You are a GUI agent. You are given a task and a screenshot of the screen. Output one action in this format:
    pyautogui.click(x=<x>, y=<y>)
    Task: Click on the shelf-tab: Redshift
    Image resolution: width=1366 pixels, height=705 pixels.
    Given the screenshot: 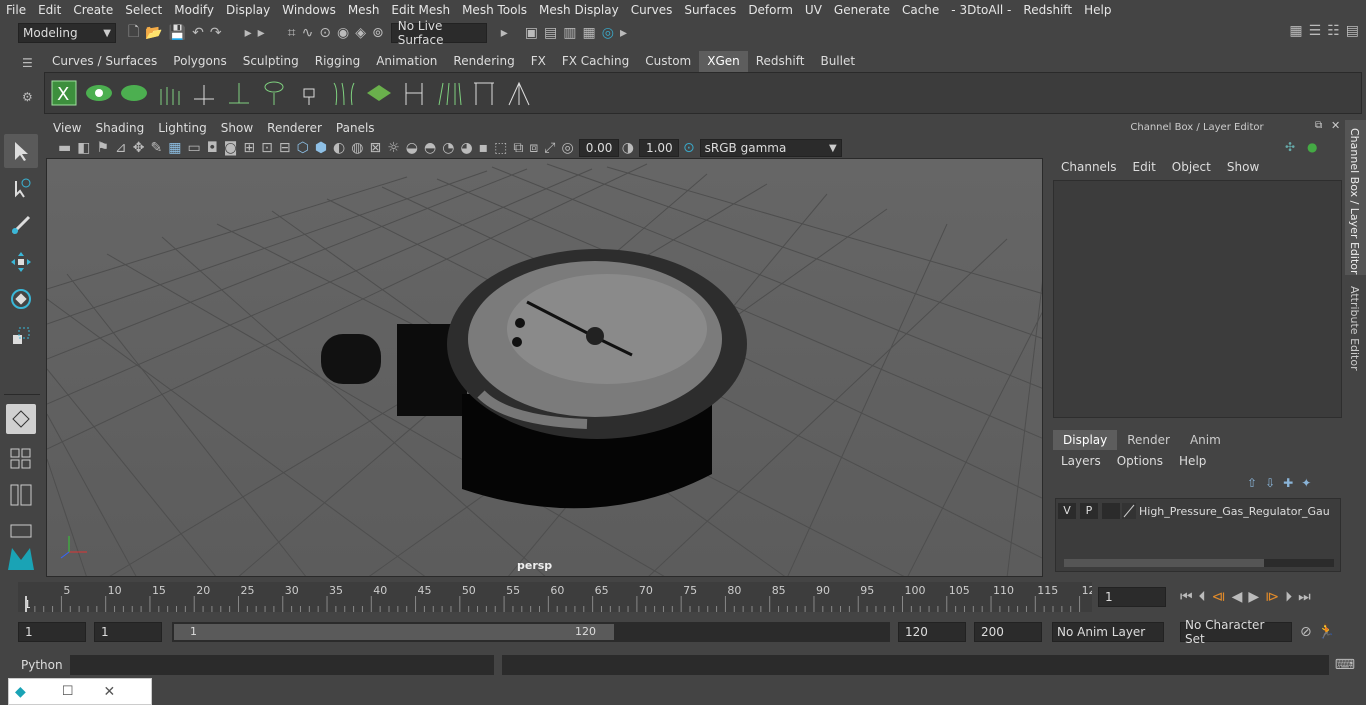 What is the action you would take?
    pyautogui.click(x=780, y=61)
    